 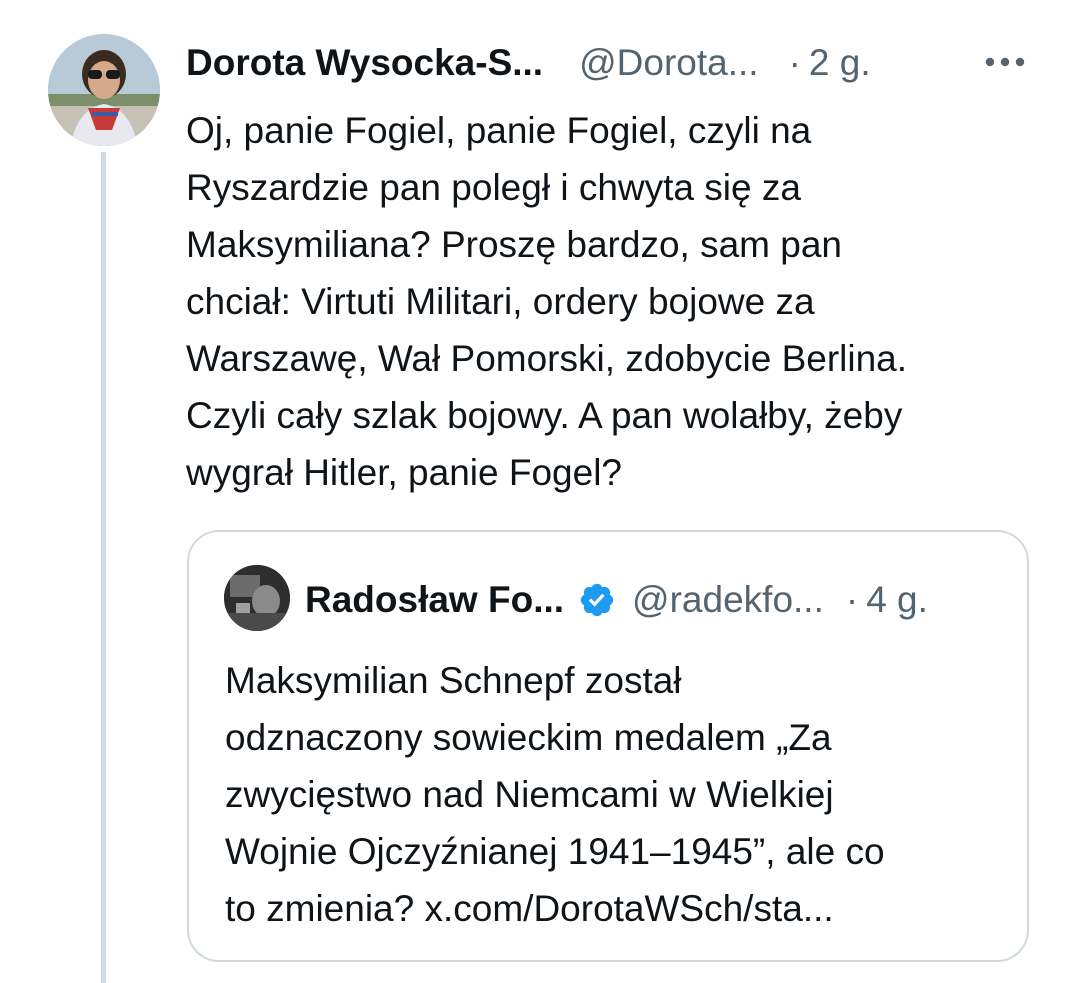 I want to click on quoted-author-avatar-image, so click(x=257, y=598).